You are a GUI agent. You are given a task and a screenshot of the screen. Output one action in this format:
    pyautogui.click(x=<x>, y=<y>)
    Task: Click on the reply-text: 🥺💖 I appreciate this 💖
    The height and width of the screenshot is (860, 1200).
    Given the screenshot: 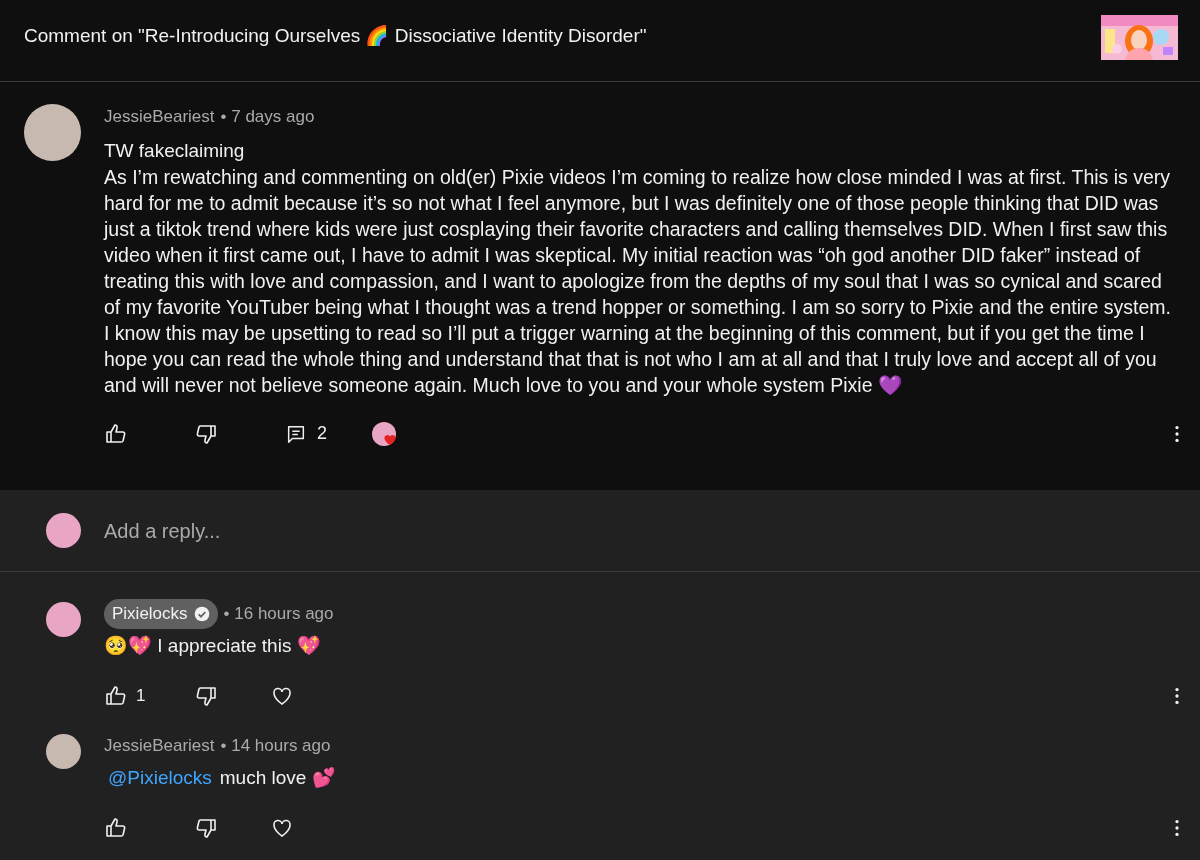 What is the action you would take?
    pyautogui.click(x=212, y=646)
    